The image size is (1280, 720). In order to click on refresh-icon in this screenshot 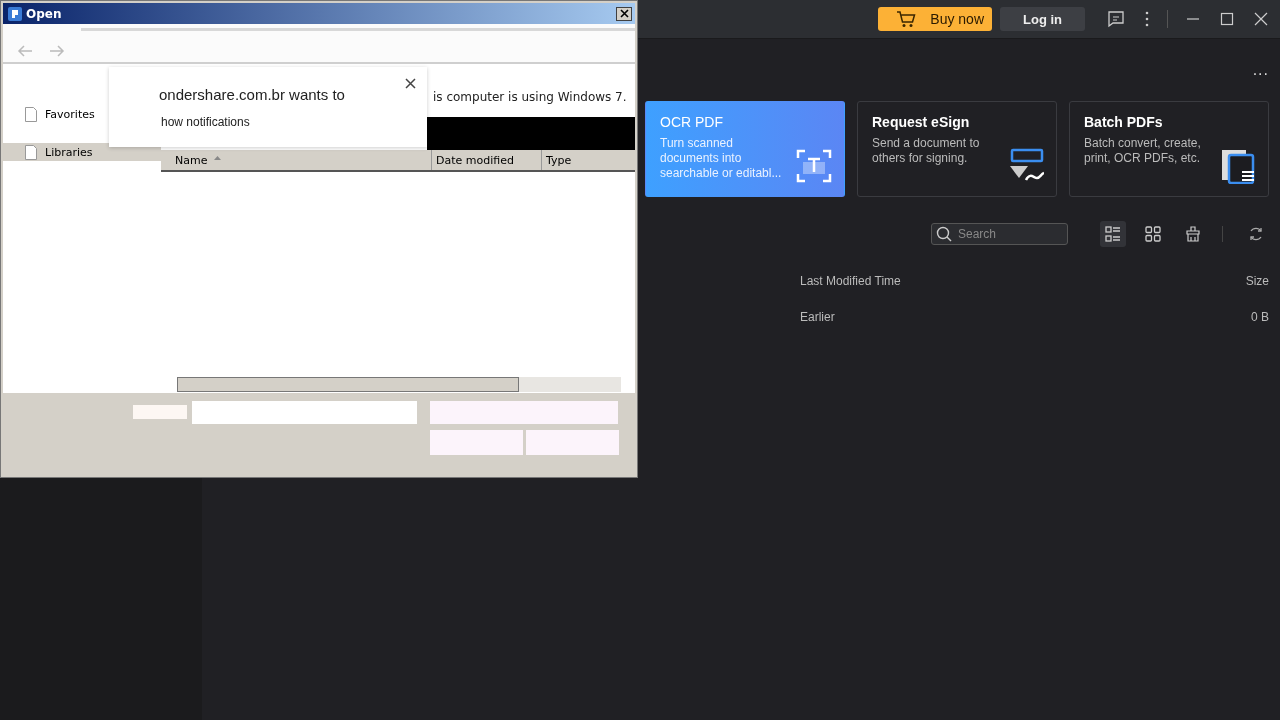, I will do `click(1256, 234)`.